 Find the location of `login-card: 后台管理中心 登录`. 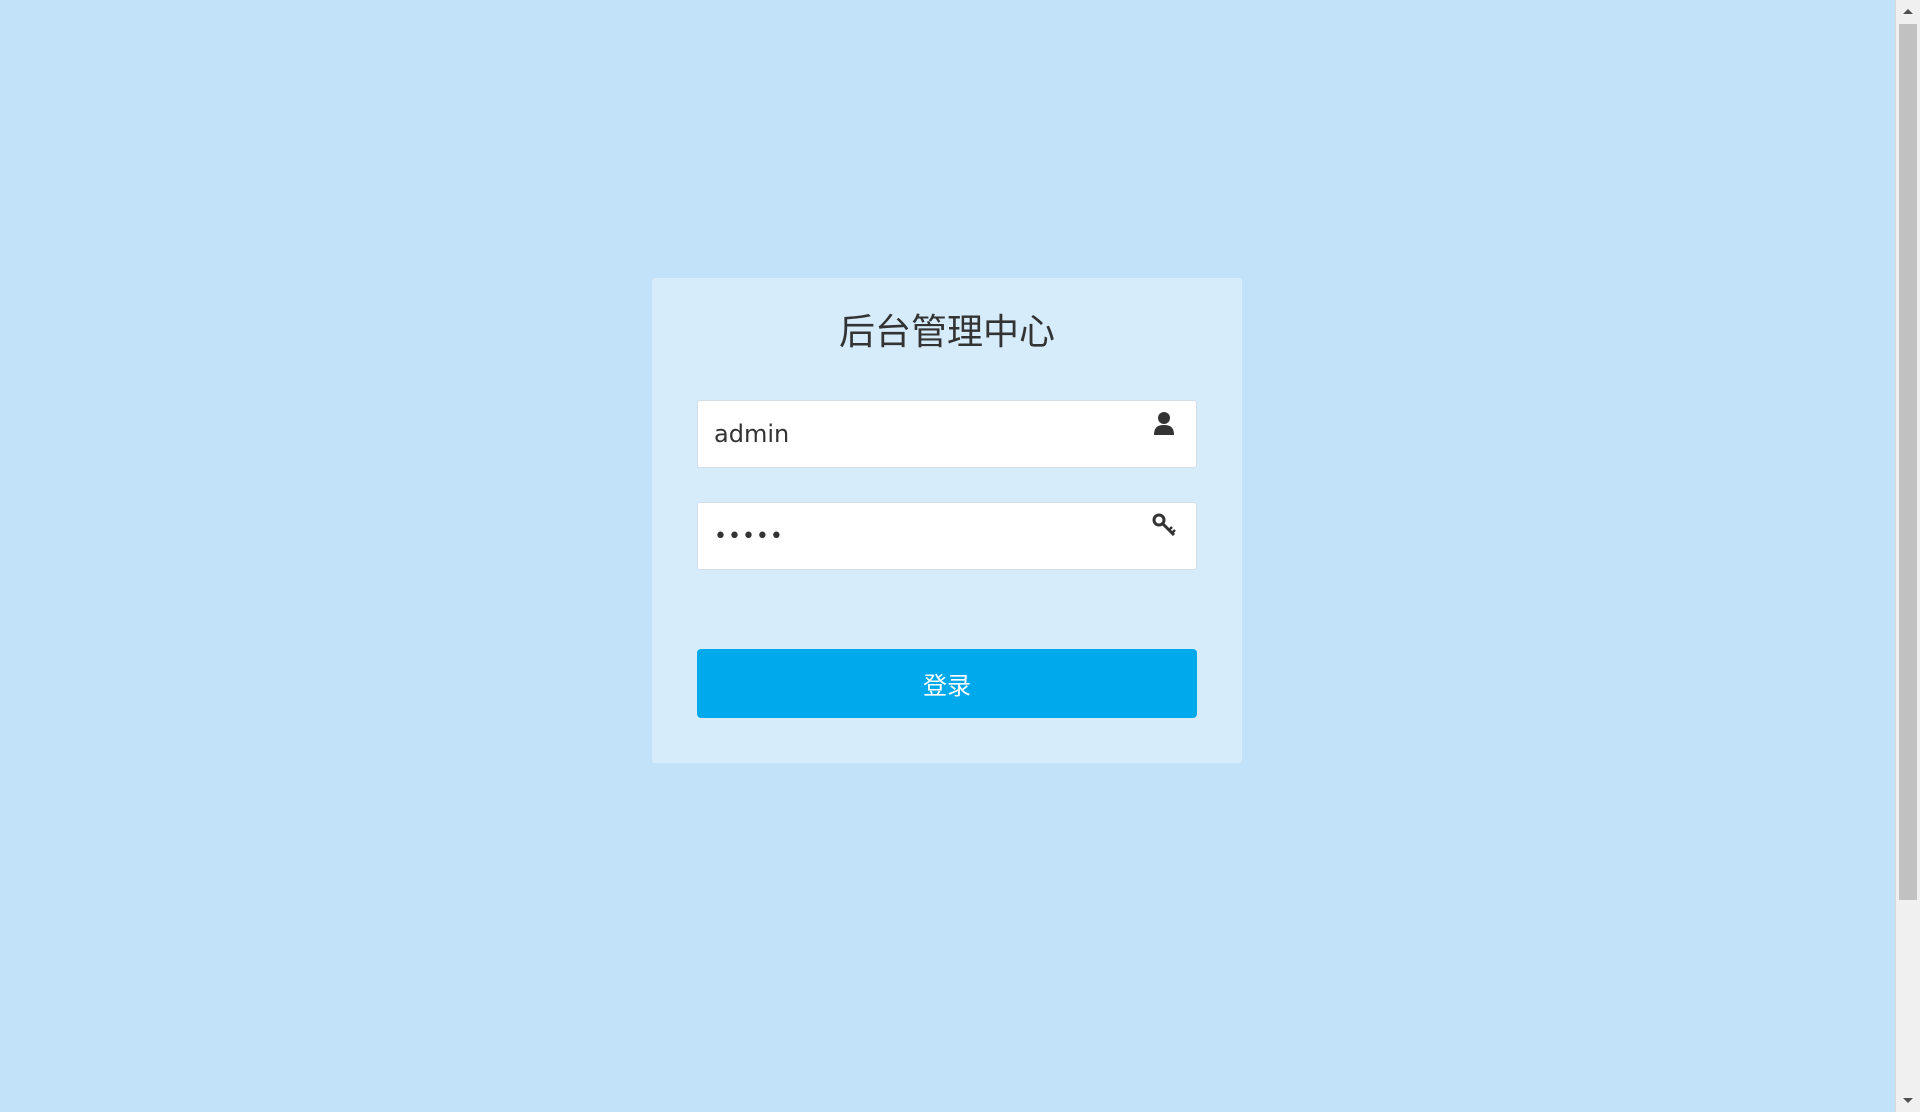

login-card: 后台管理中心 登录 is located at coordinates (947, 520).